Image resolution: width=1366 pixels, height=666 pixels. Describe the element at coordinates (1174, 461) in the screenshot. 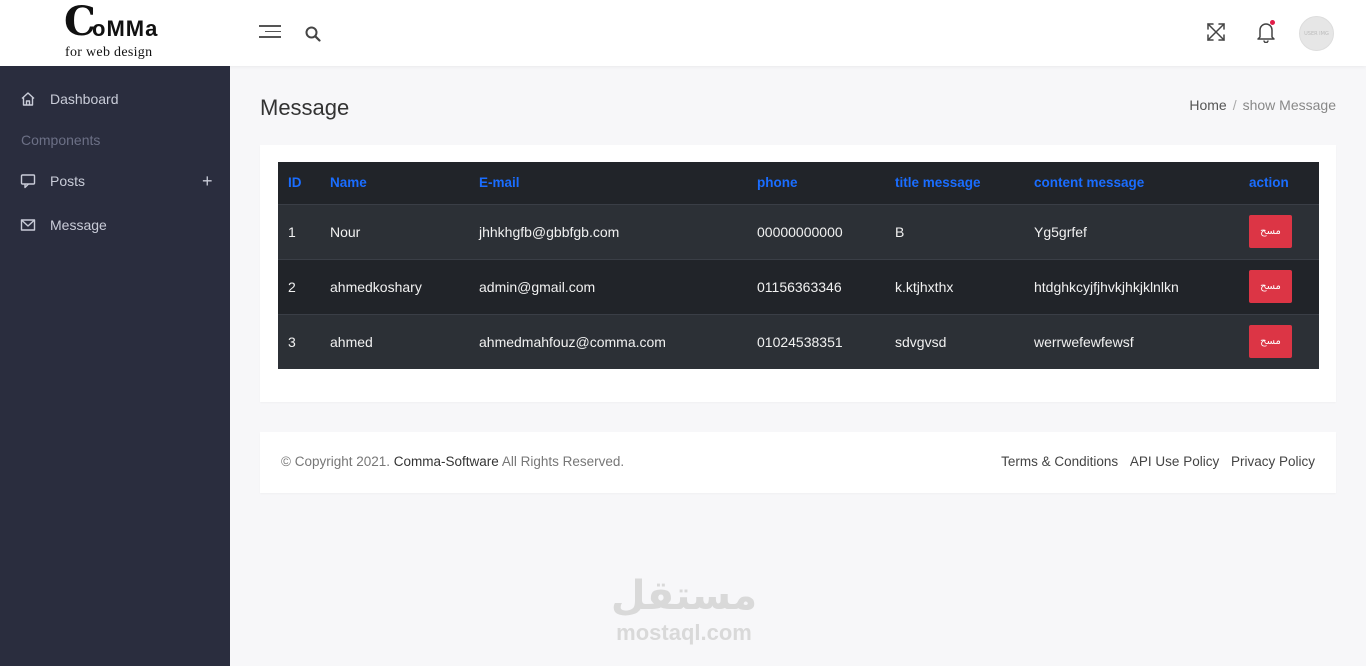

I see `footer-link-api-policy: API Use Policy` at that location.